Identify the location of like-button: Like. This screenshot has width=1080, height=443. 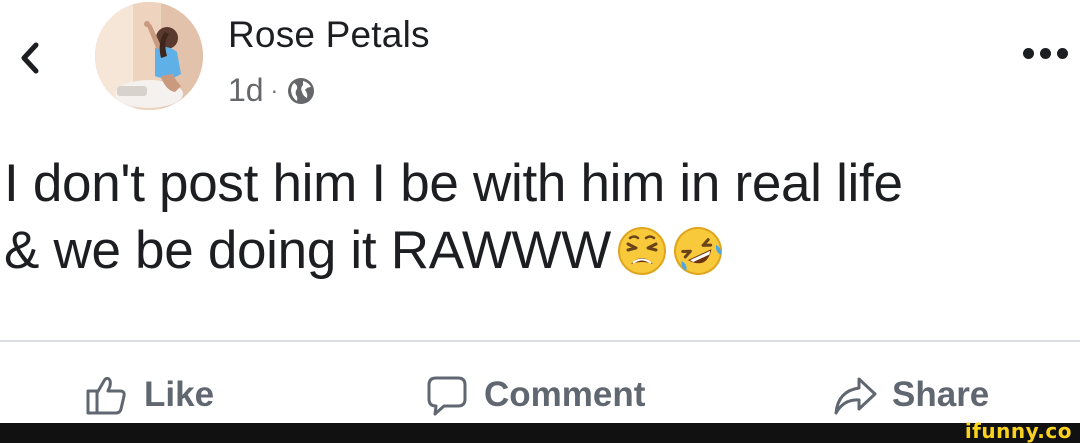
(149, 395).